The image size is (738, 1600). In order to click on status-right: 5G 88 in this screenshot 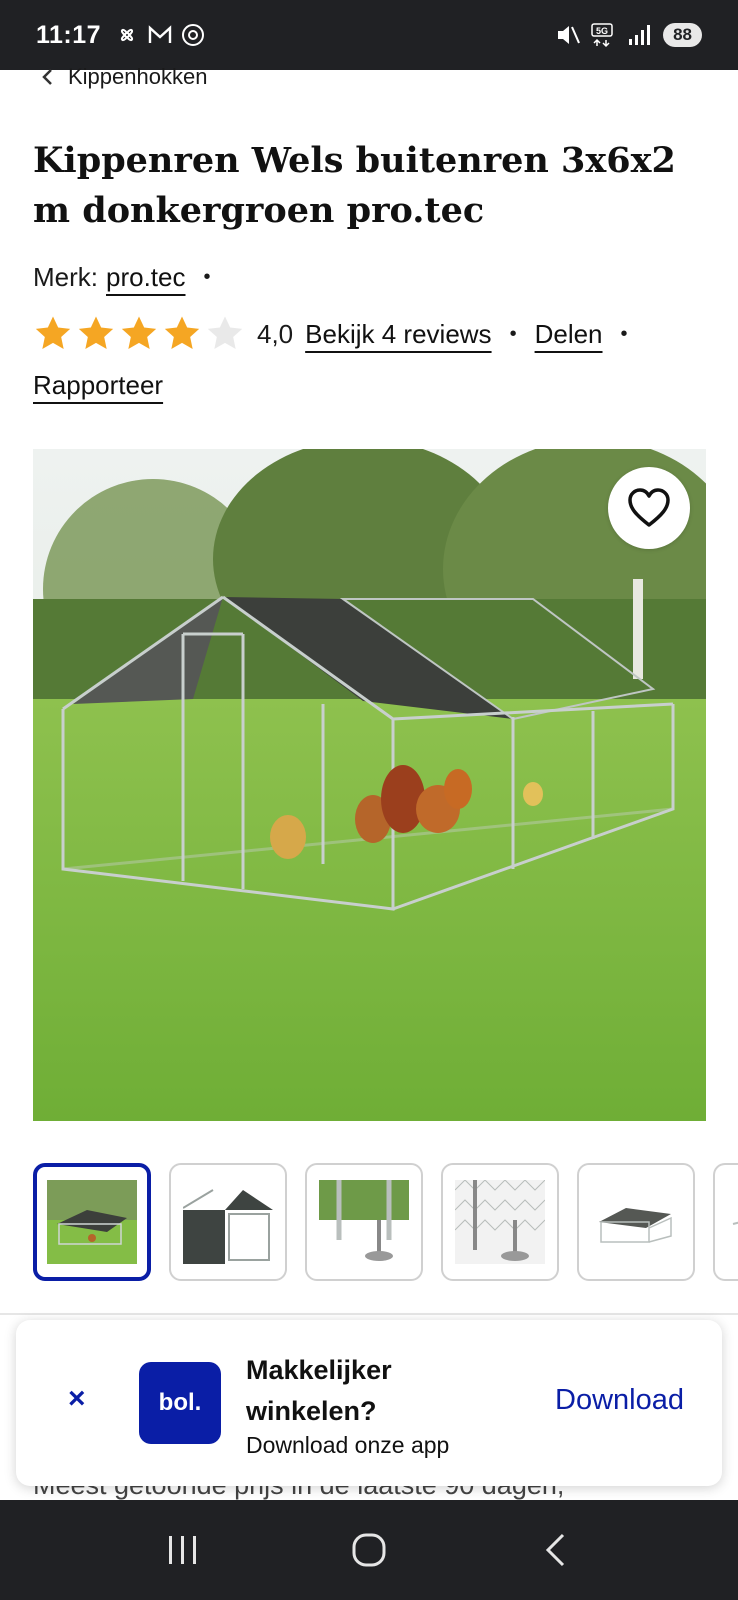, I will do `click(628, 35)`.